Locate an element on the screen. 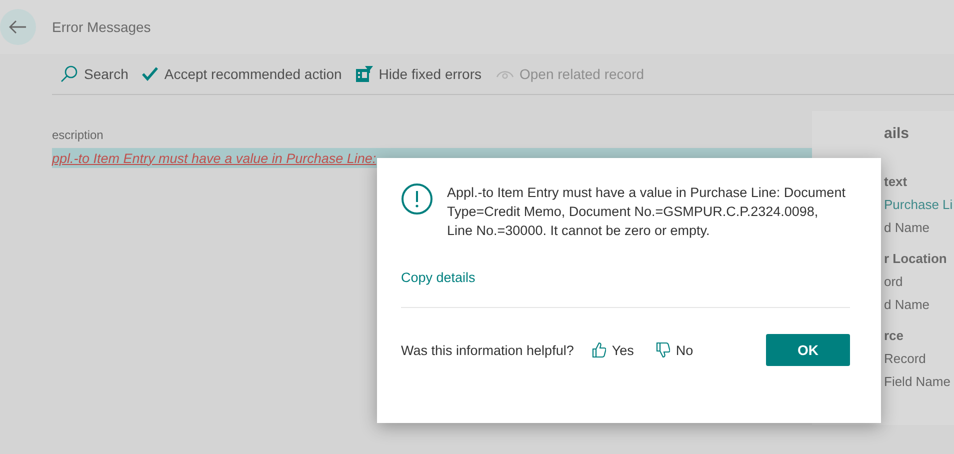 The image size is (954, 454). thumbs-up-icon is located at coordinates (599, 350).